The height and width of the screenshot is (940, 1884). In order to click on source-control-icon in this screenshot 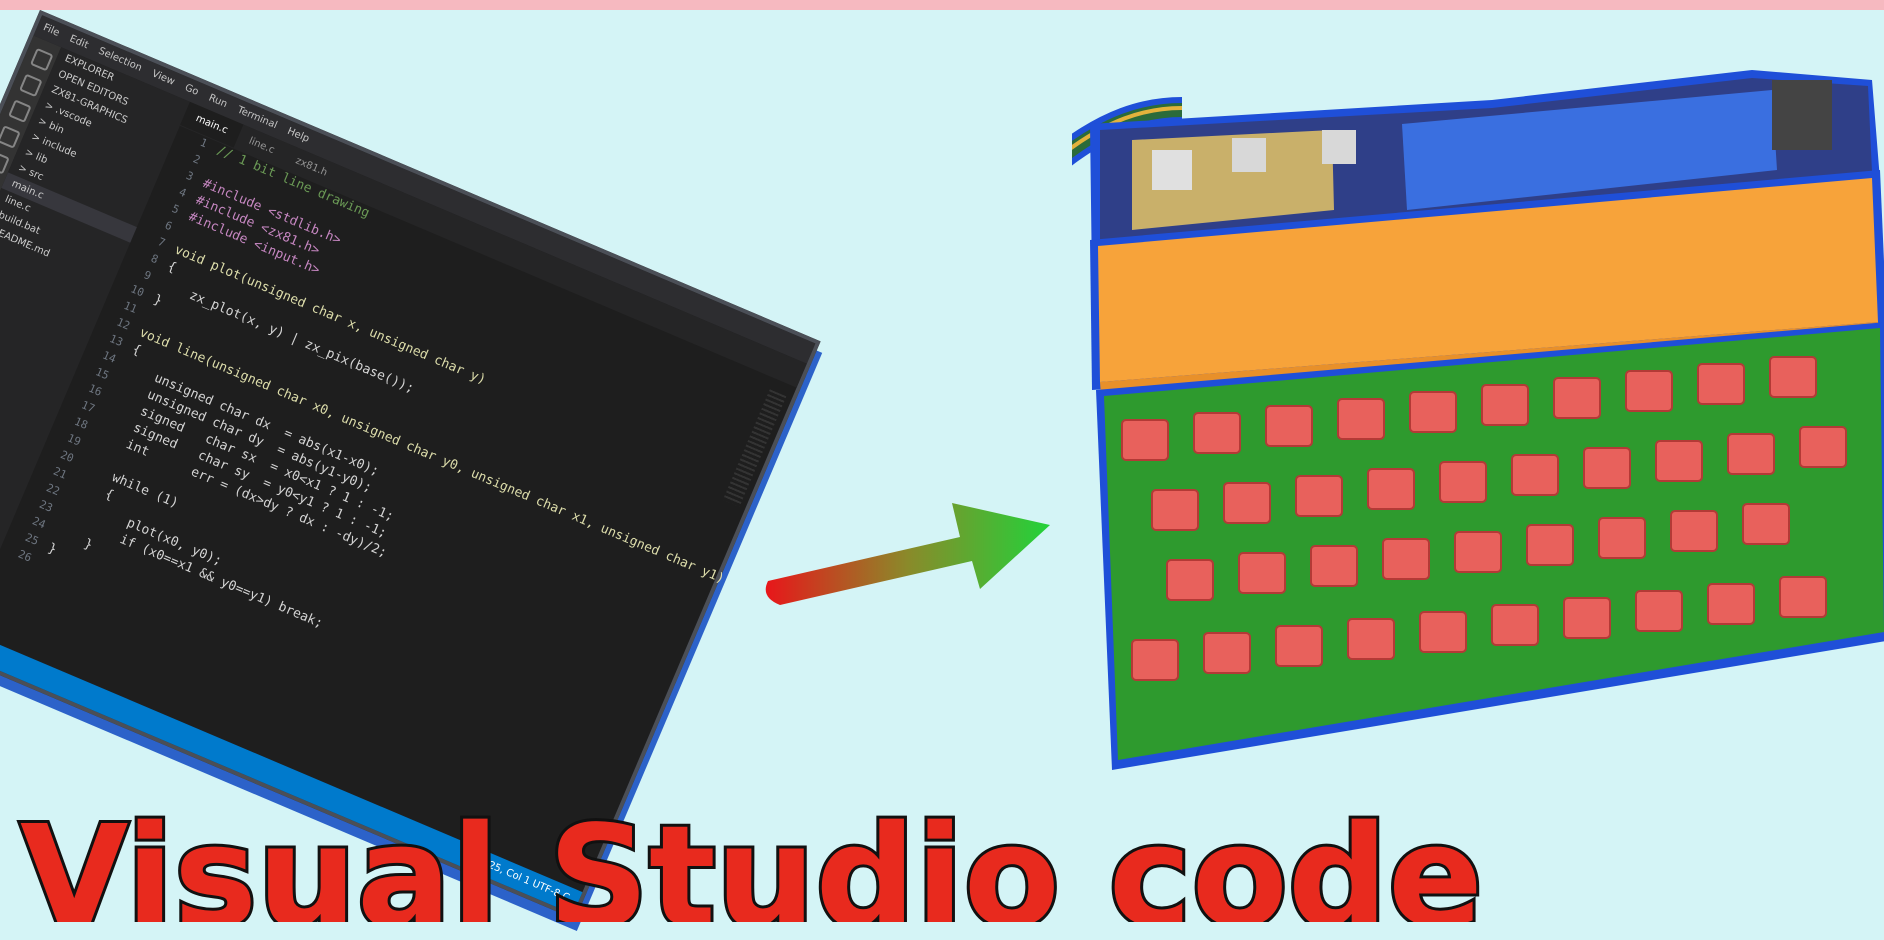, I will do `click(20, 111)`.